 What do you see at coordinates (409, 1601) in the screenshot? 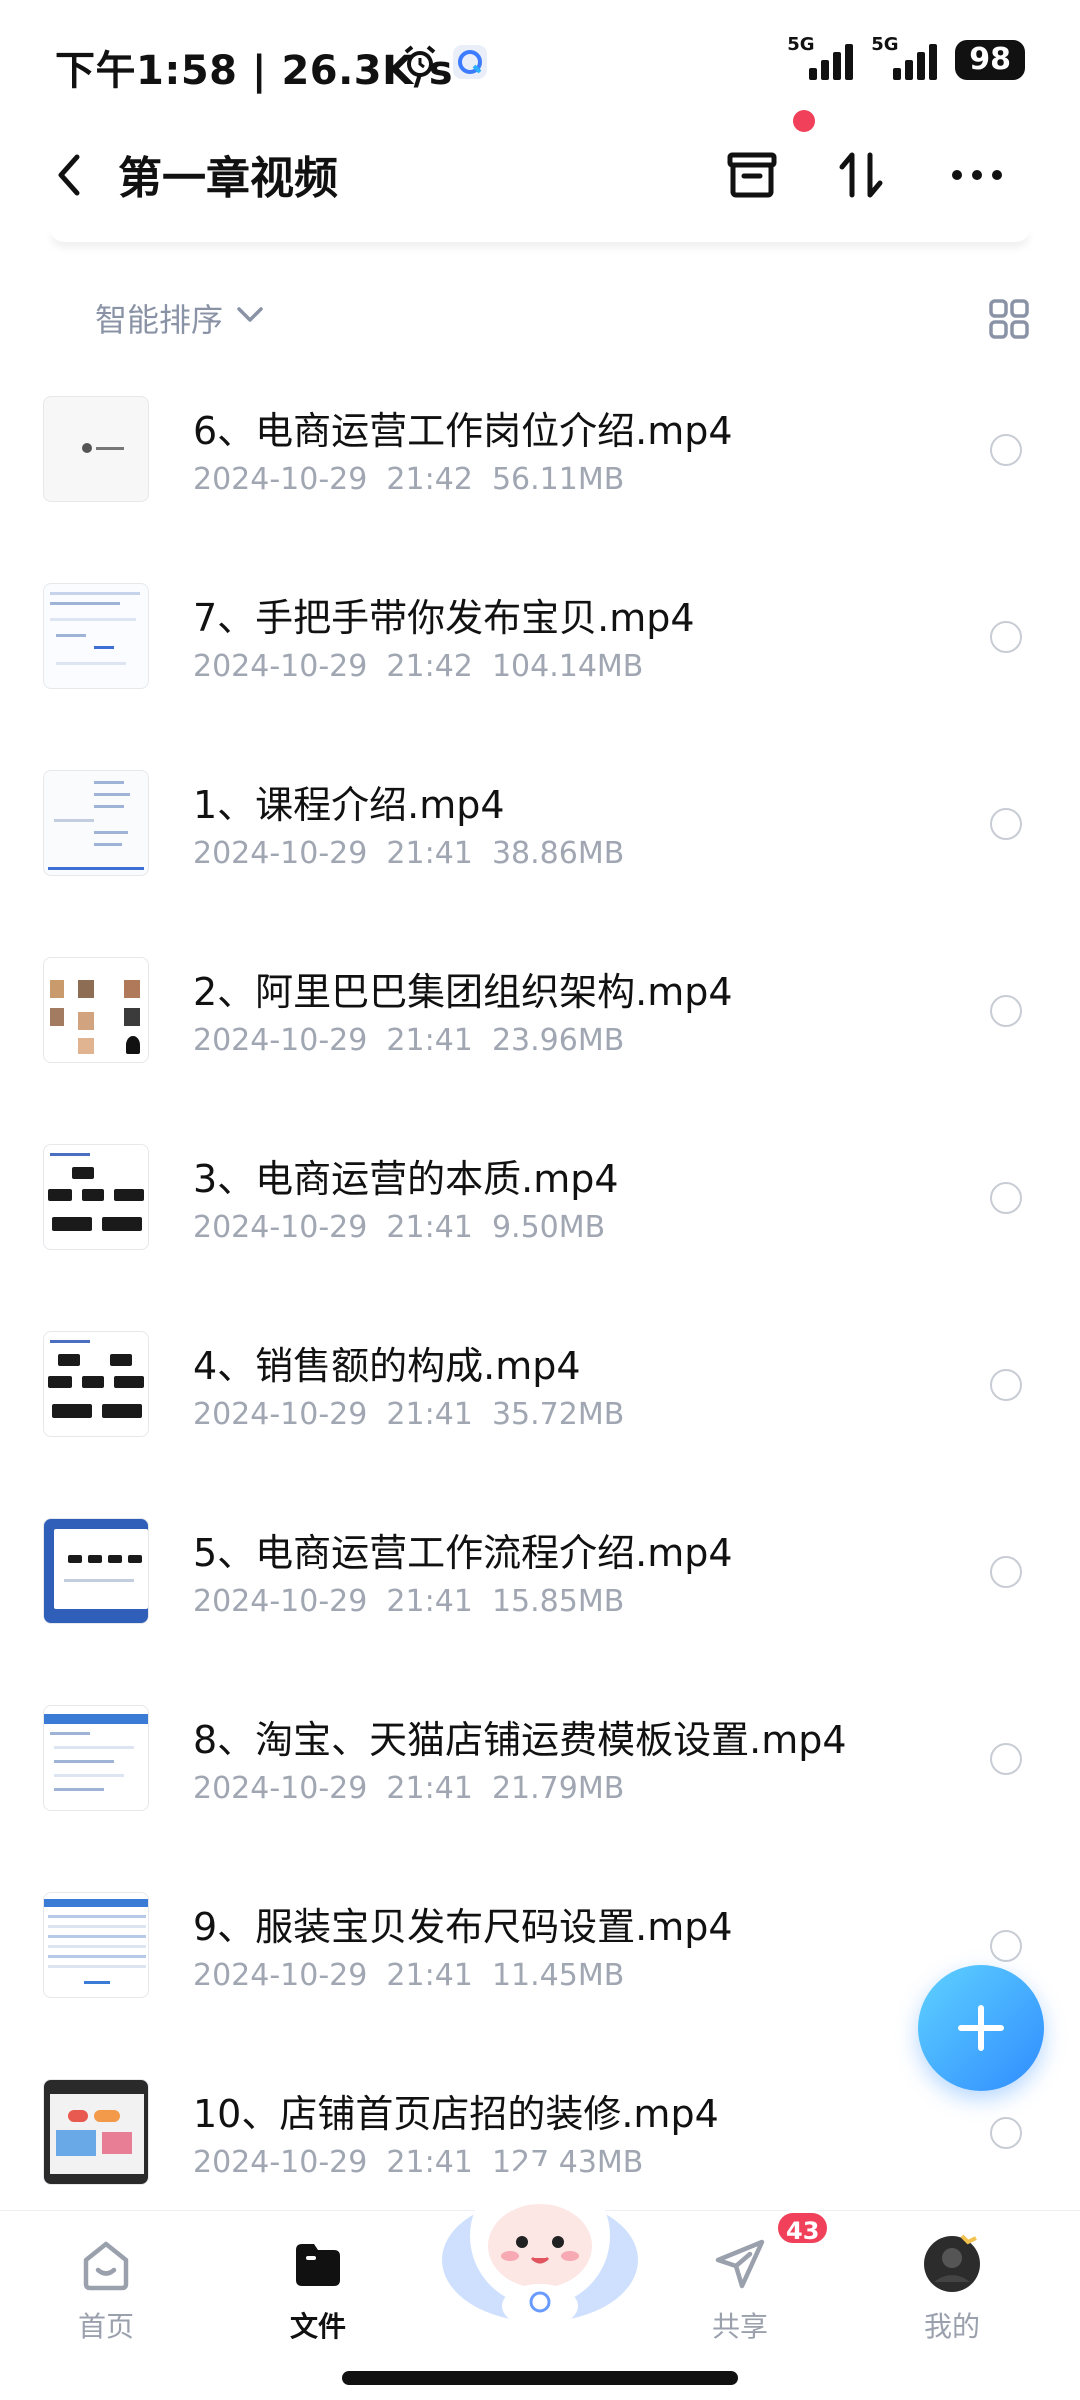
I see `file-meta: 2024-10-29 21:41 15.85MB` at bounding box center [409, 1601].